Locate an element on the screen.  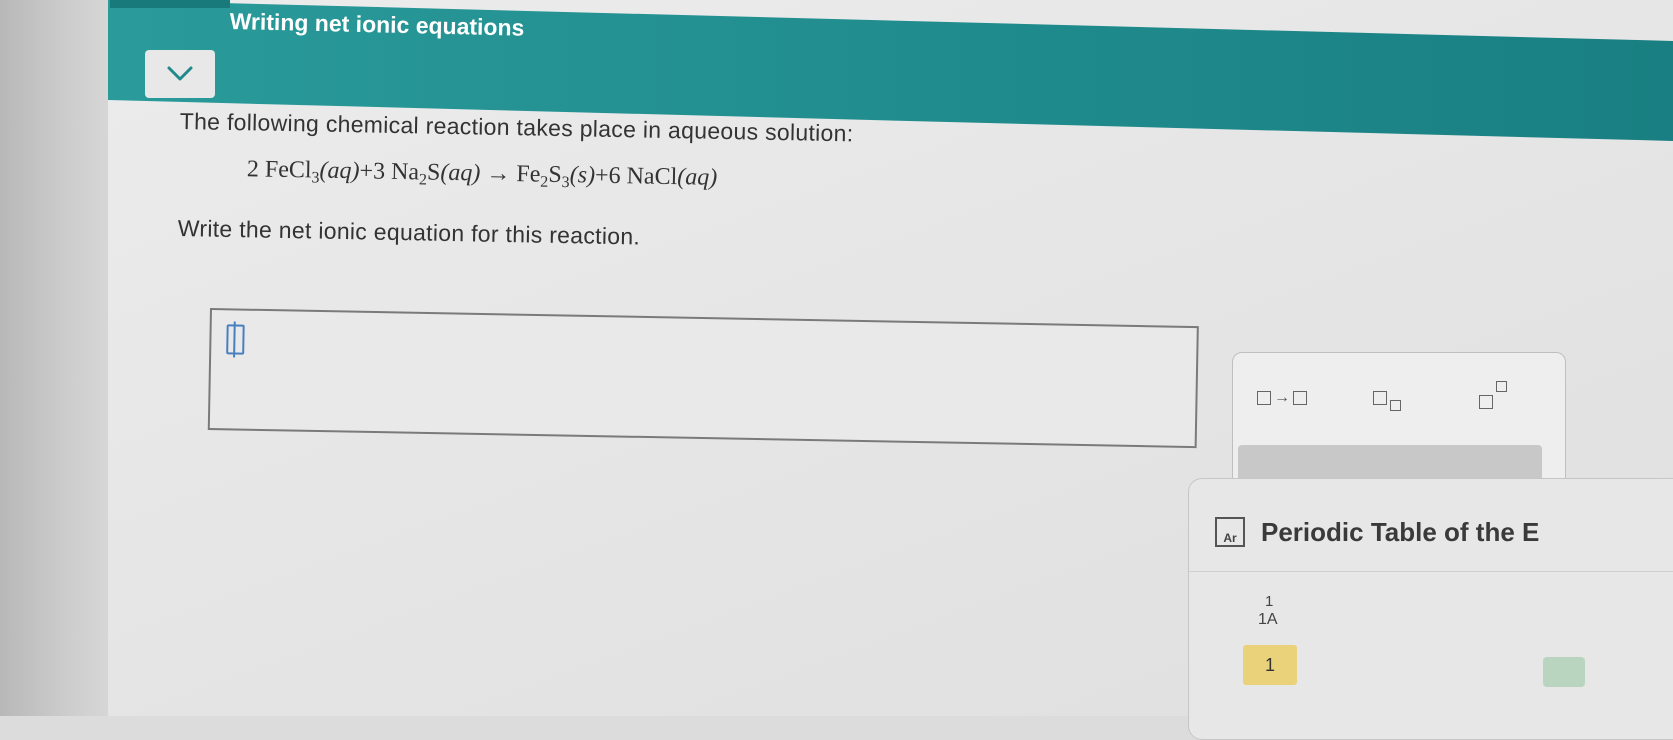
answer-input is located at coordinates (703, 378).